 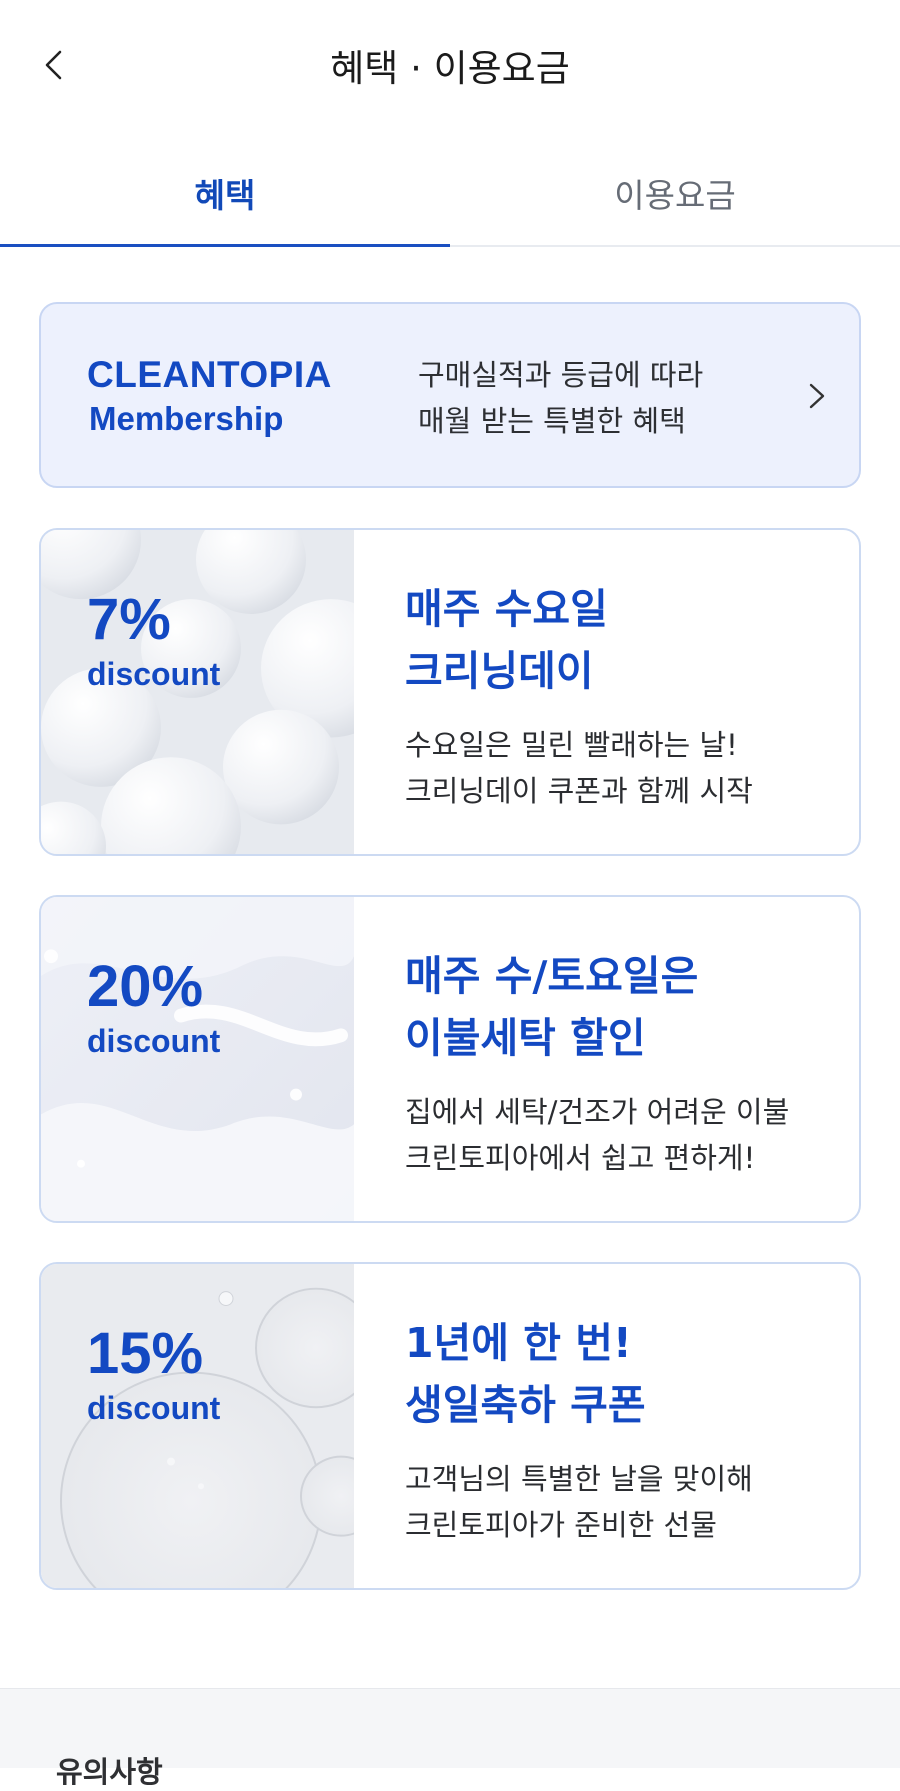 What do you see at coordinates (597, 1135) in the screenshot?
I see `card-description: 집에서 세탁/건조가 어려운 이불 크린토피아에서 쉽고 편하게!` at bounding box center [597, 1135].